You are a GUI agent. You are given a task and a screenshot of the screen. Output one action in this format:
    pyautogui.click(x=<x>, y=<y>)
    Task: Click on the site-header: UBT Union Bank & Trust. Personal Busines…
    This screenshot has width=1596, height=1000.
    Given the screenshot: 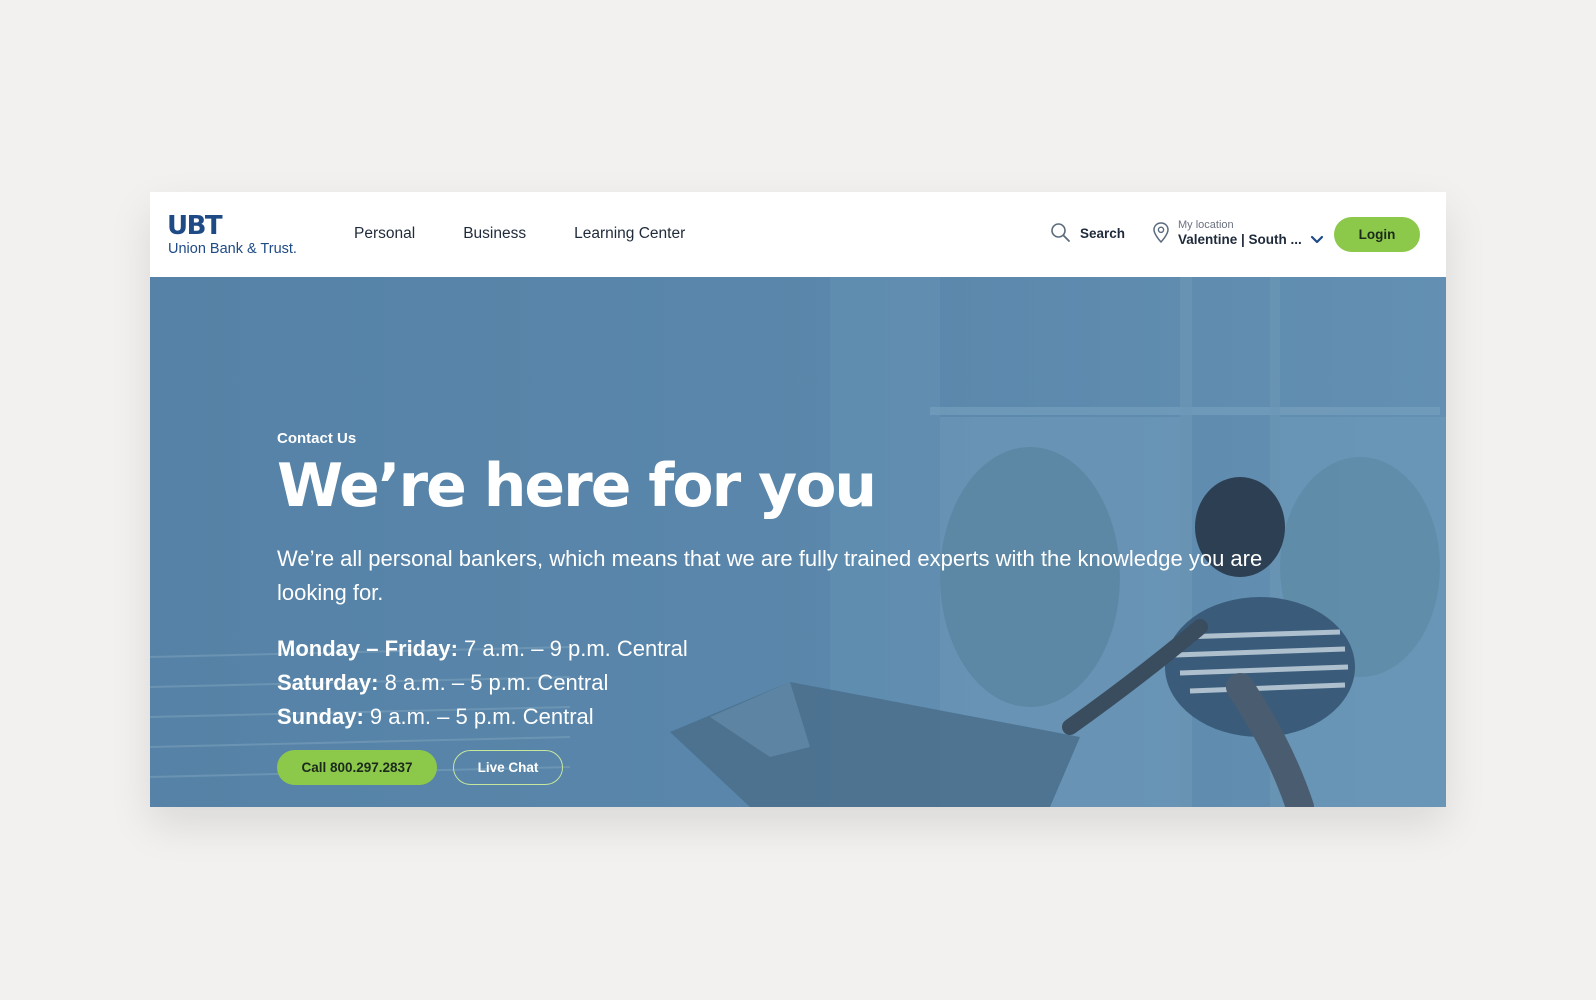 What is the action you would take?
    pyautogui.click(x=798, y=234)
    